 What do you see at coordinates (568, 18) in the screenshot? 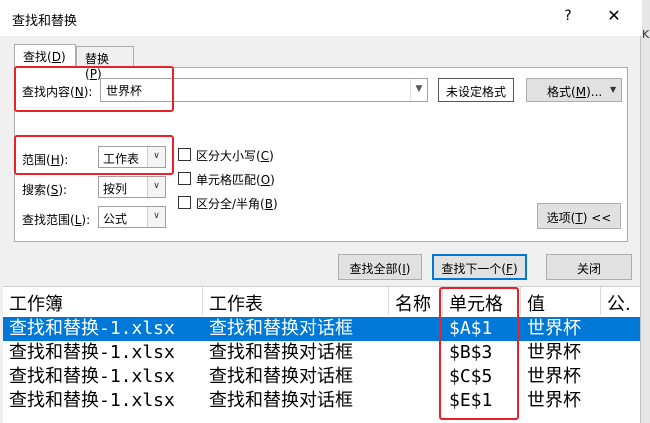
I see `help-button: ?` at bounding box center [568, 18].